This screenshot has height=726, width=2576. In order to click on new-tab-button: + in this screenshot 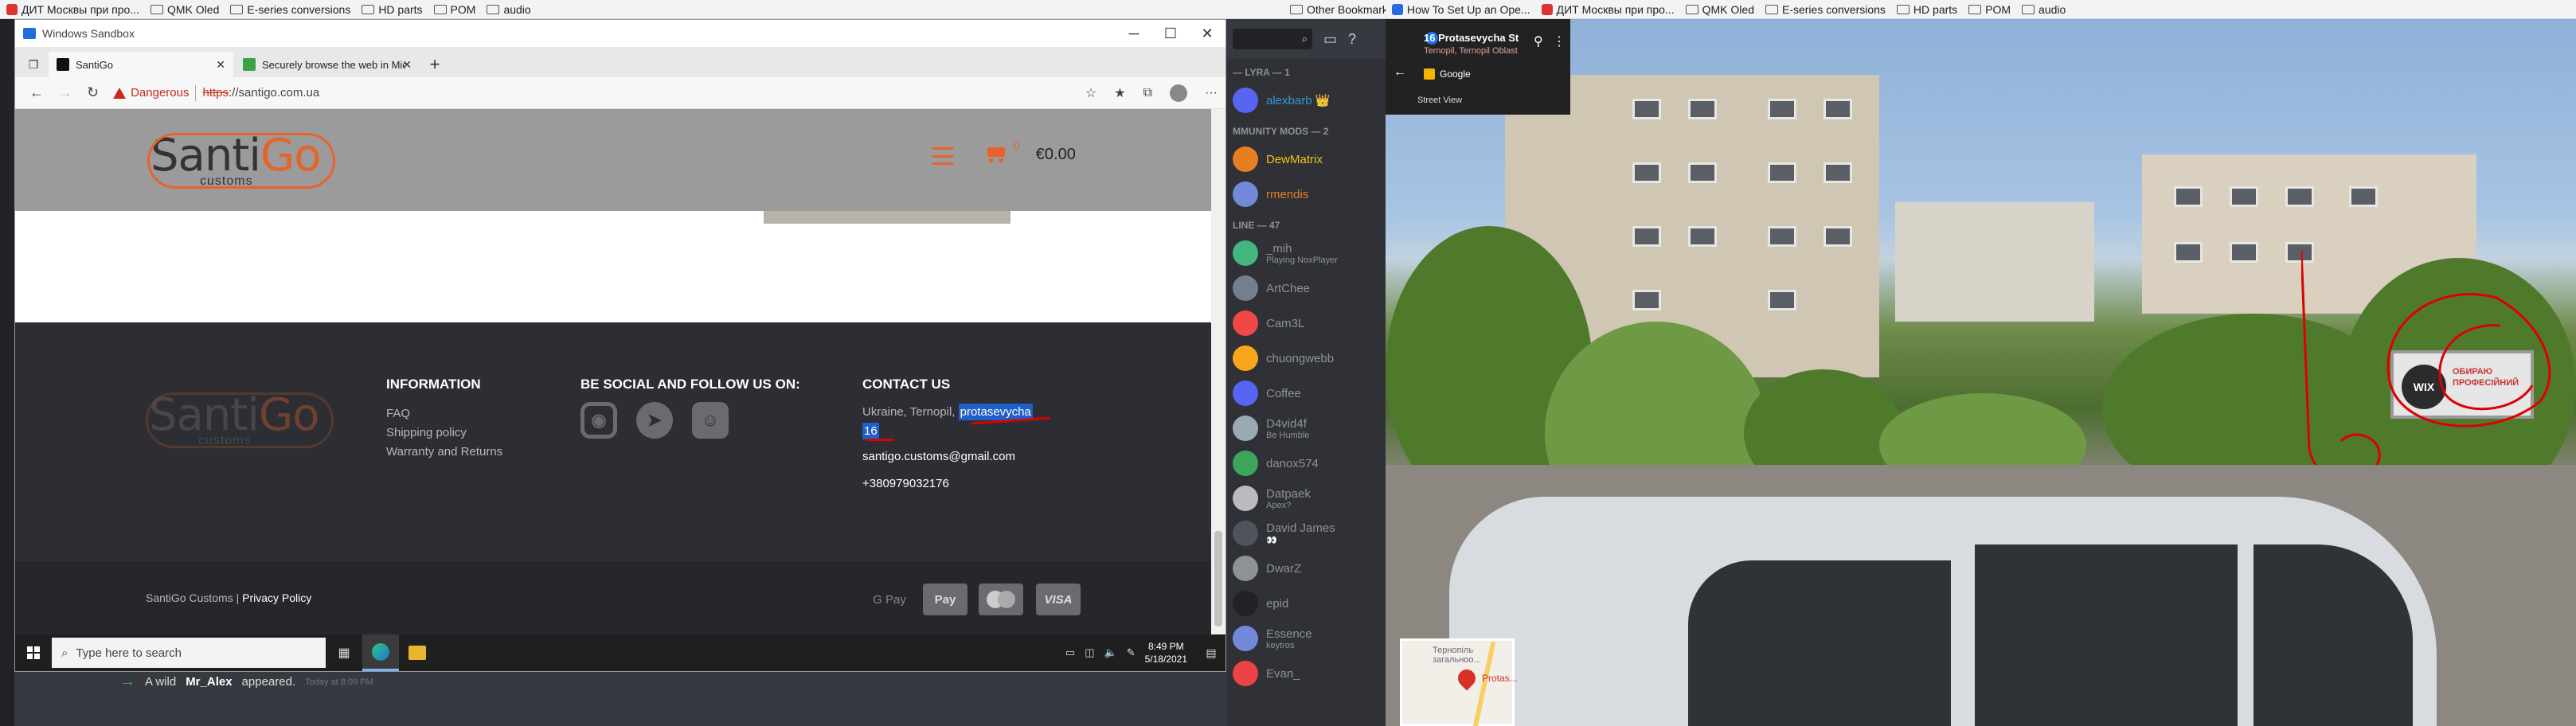, I will do `click(435, 64)`.